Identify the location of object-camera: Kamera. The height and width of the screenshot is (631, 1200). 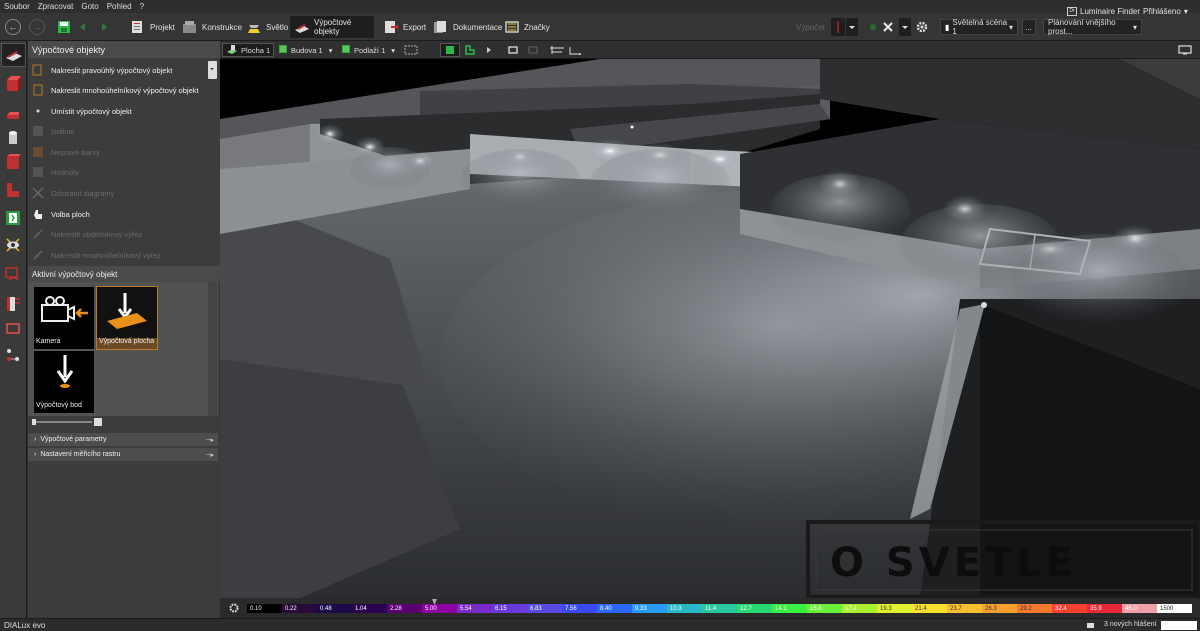
(64, 318).